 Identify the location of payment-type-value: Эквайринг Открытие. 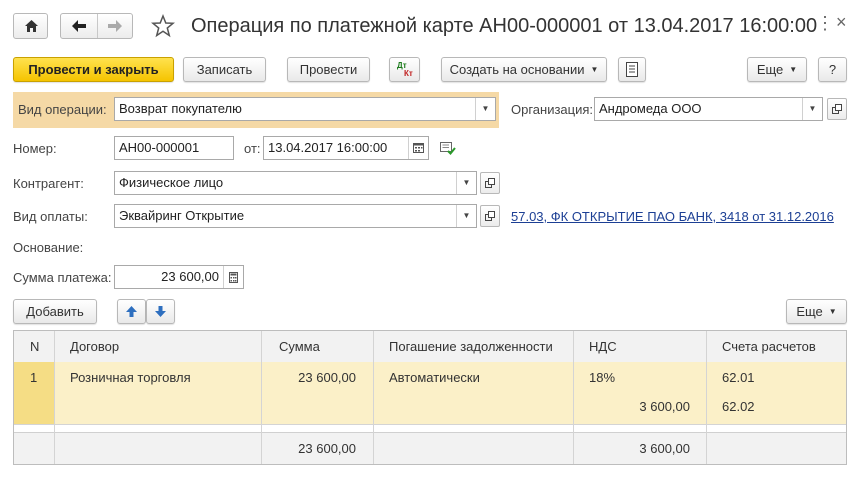
(182, 215).